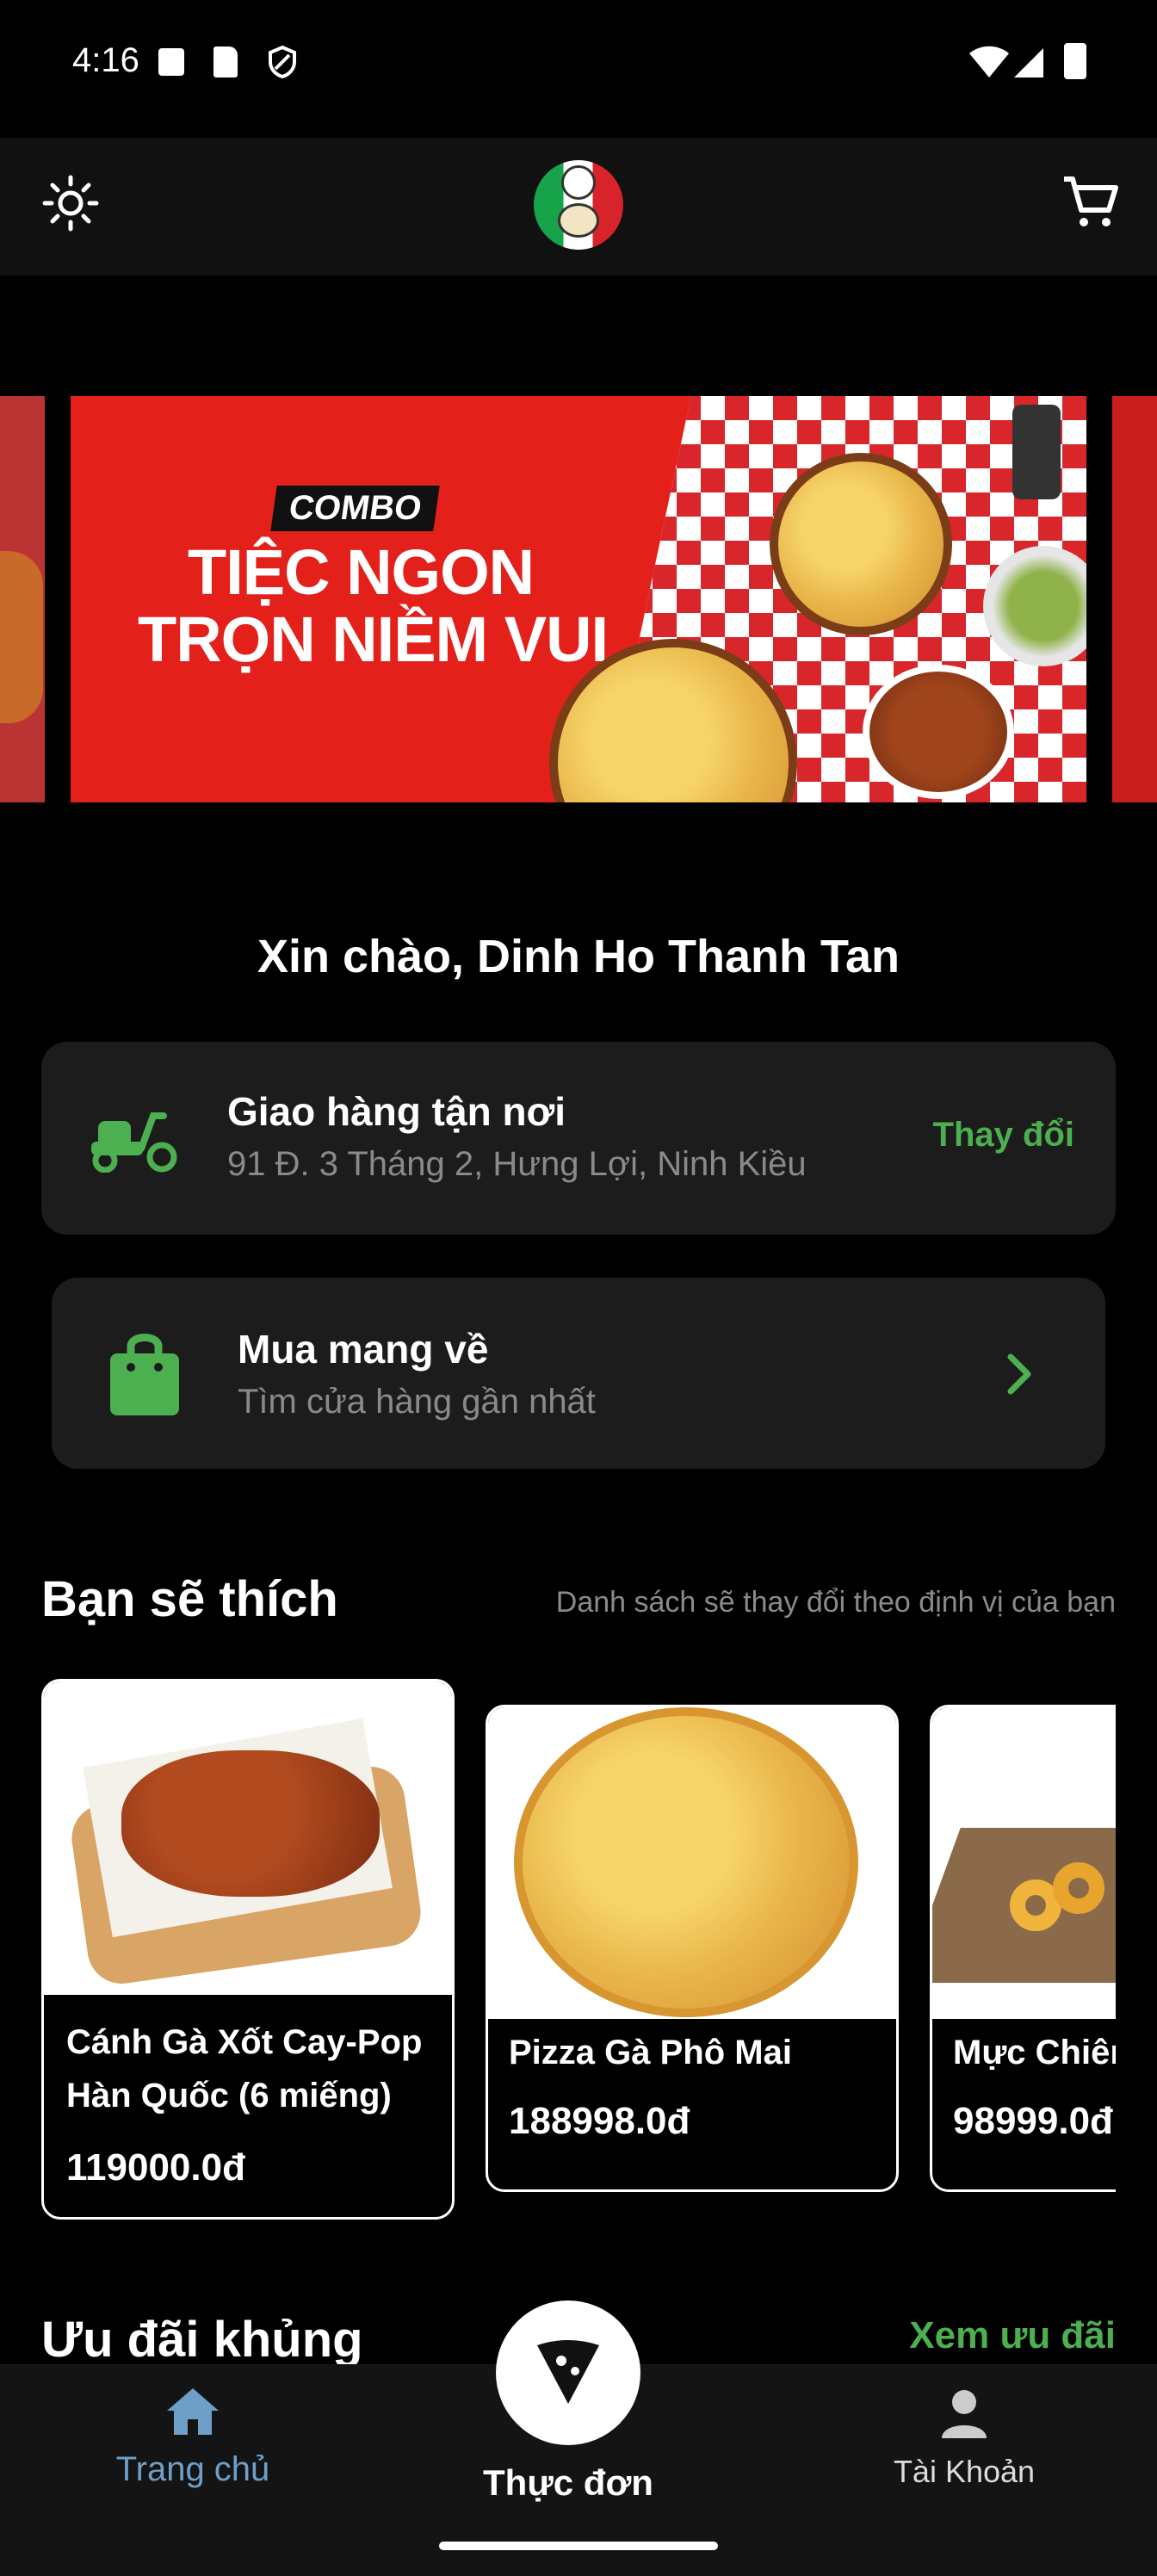 The image size is (1157, 2576). Describe the element at coordinates (861, 544) in the screenshot. I see `banner-pizza-small` at that location.